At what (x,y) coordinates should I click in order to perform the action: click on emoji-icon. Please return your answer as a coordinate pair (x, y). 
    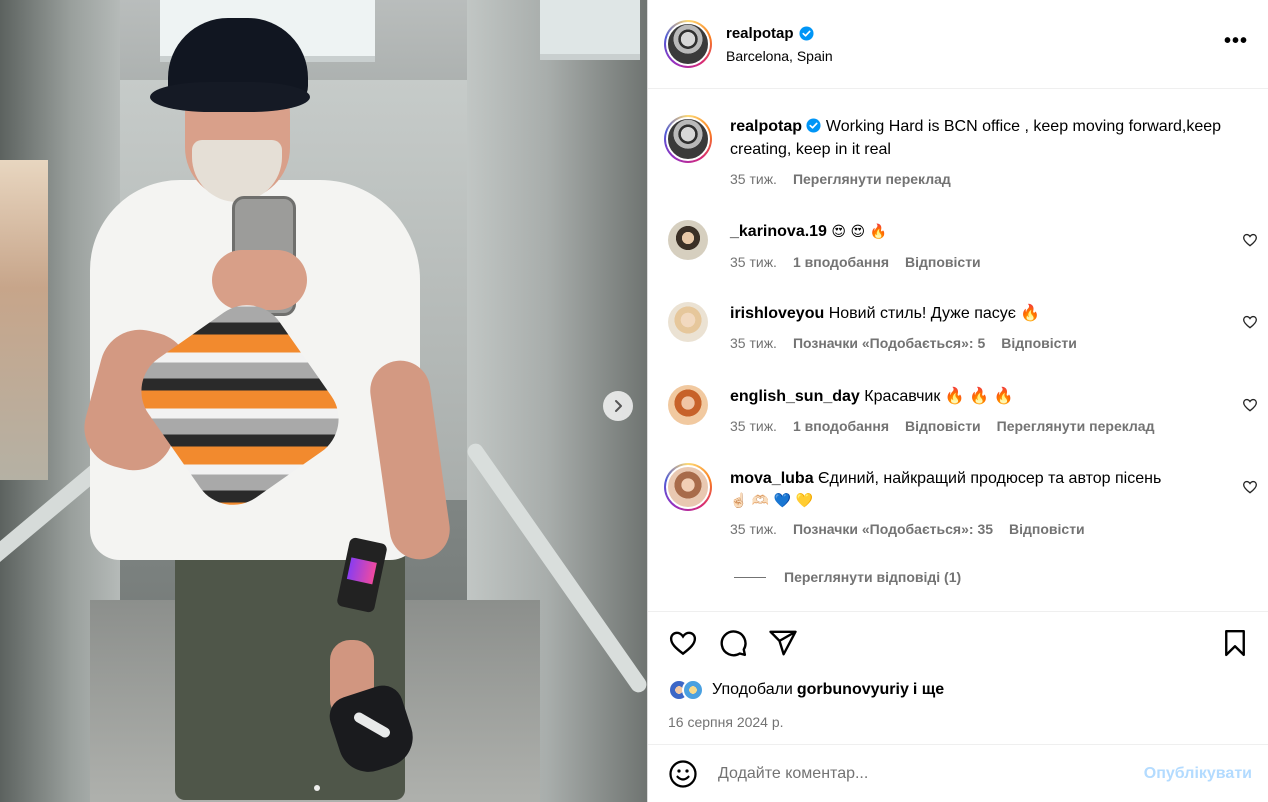
    Looking at the image, I should click on (683, 774).